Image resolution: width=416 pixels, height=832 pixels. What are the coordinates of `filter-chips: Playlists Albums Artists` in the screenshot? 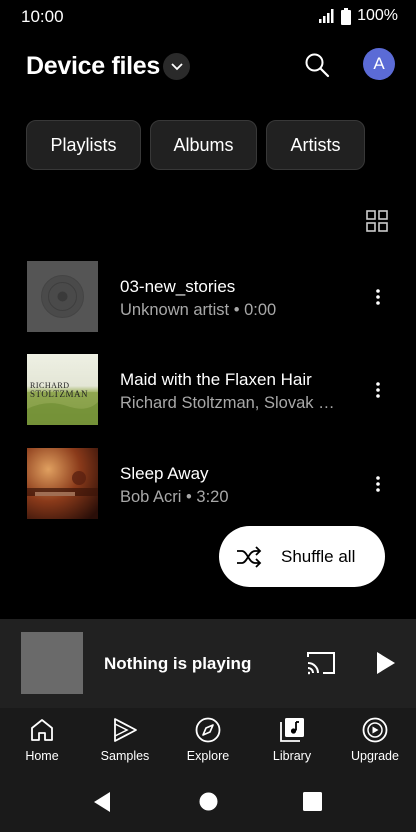 It's located at (195, 145).